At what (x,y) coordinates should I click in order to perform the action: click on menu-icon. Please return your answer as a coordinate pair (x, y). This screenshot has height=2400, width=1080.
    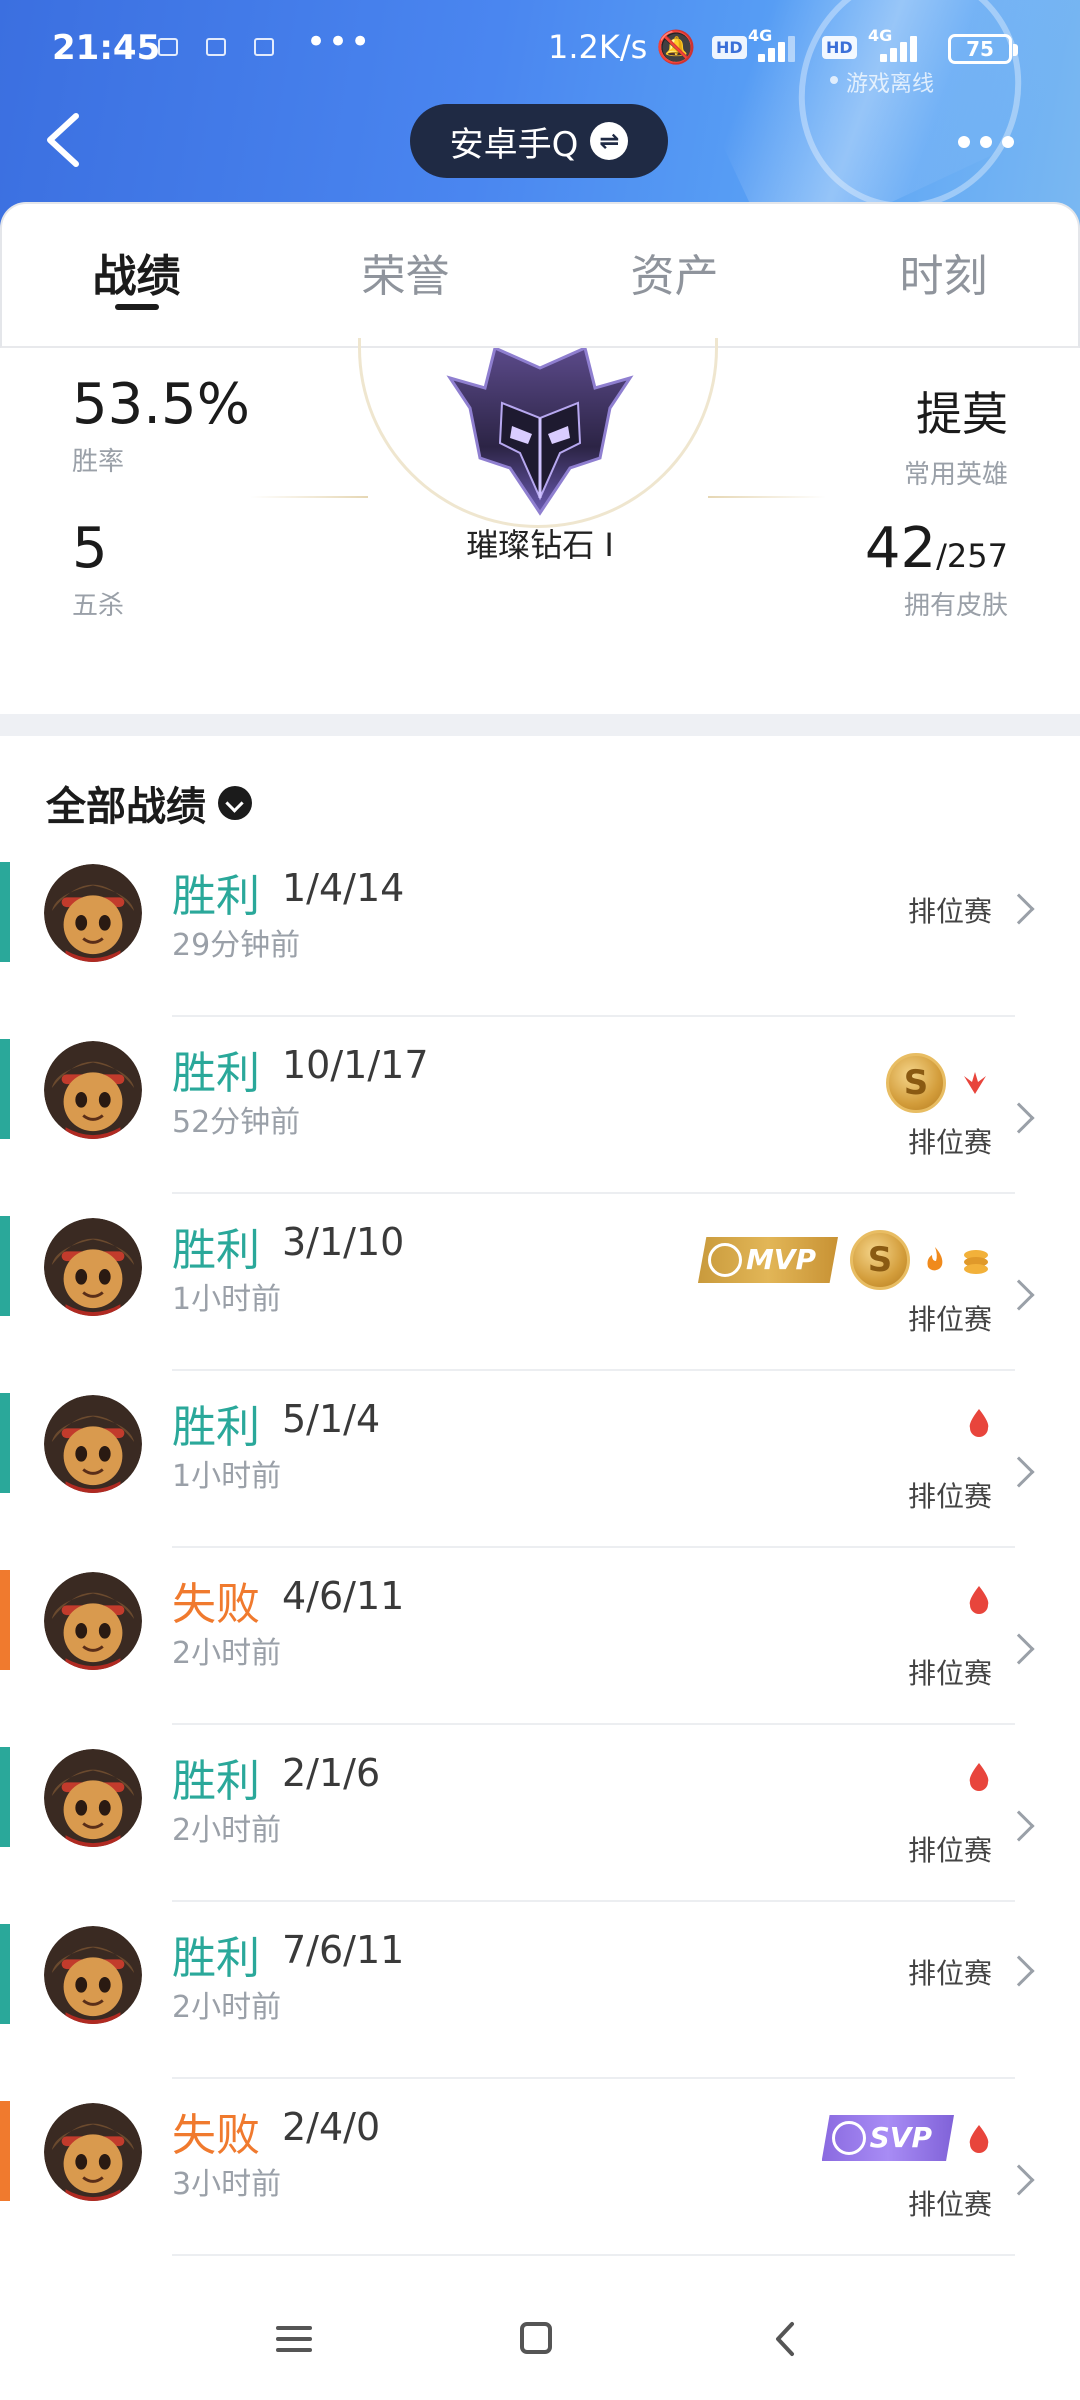
    Looking at the image, I should click on (294, 2339).